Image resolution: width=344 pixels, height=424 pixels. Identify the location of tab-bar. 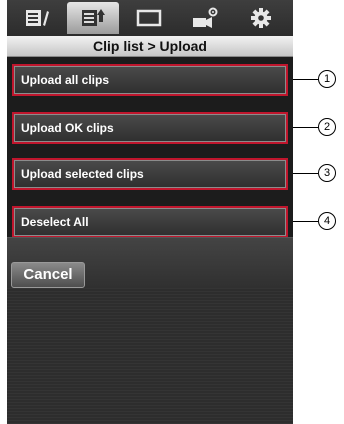
(150, 18).